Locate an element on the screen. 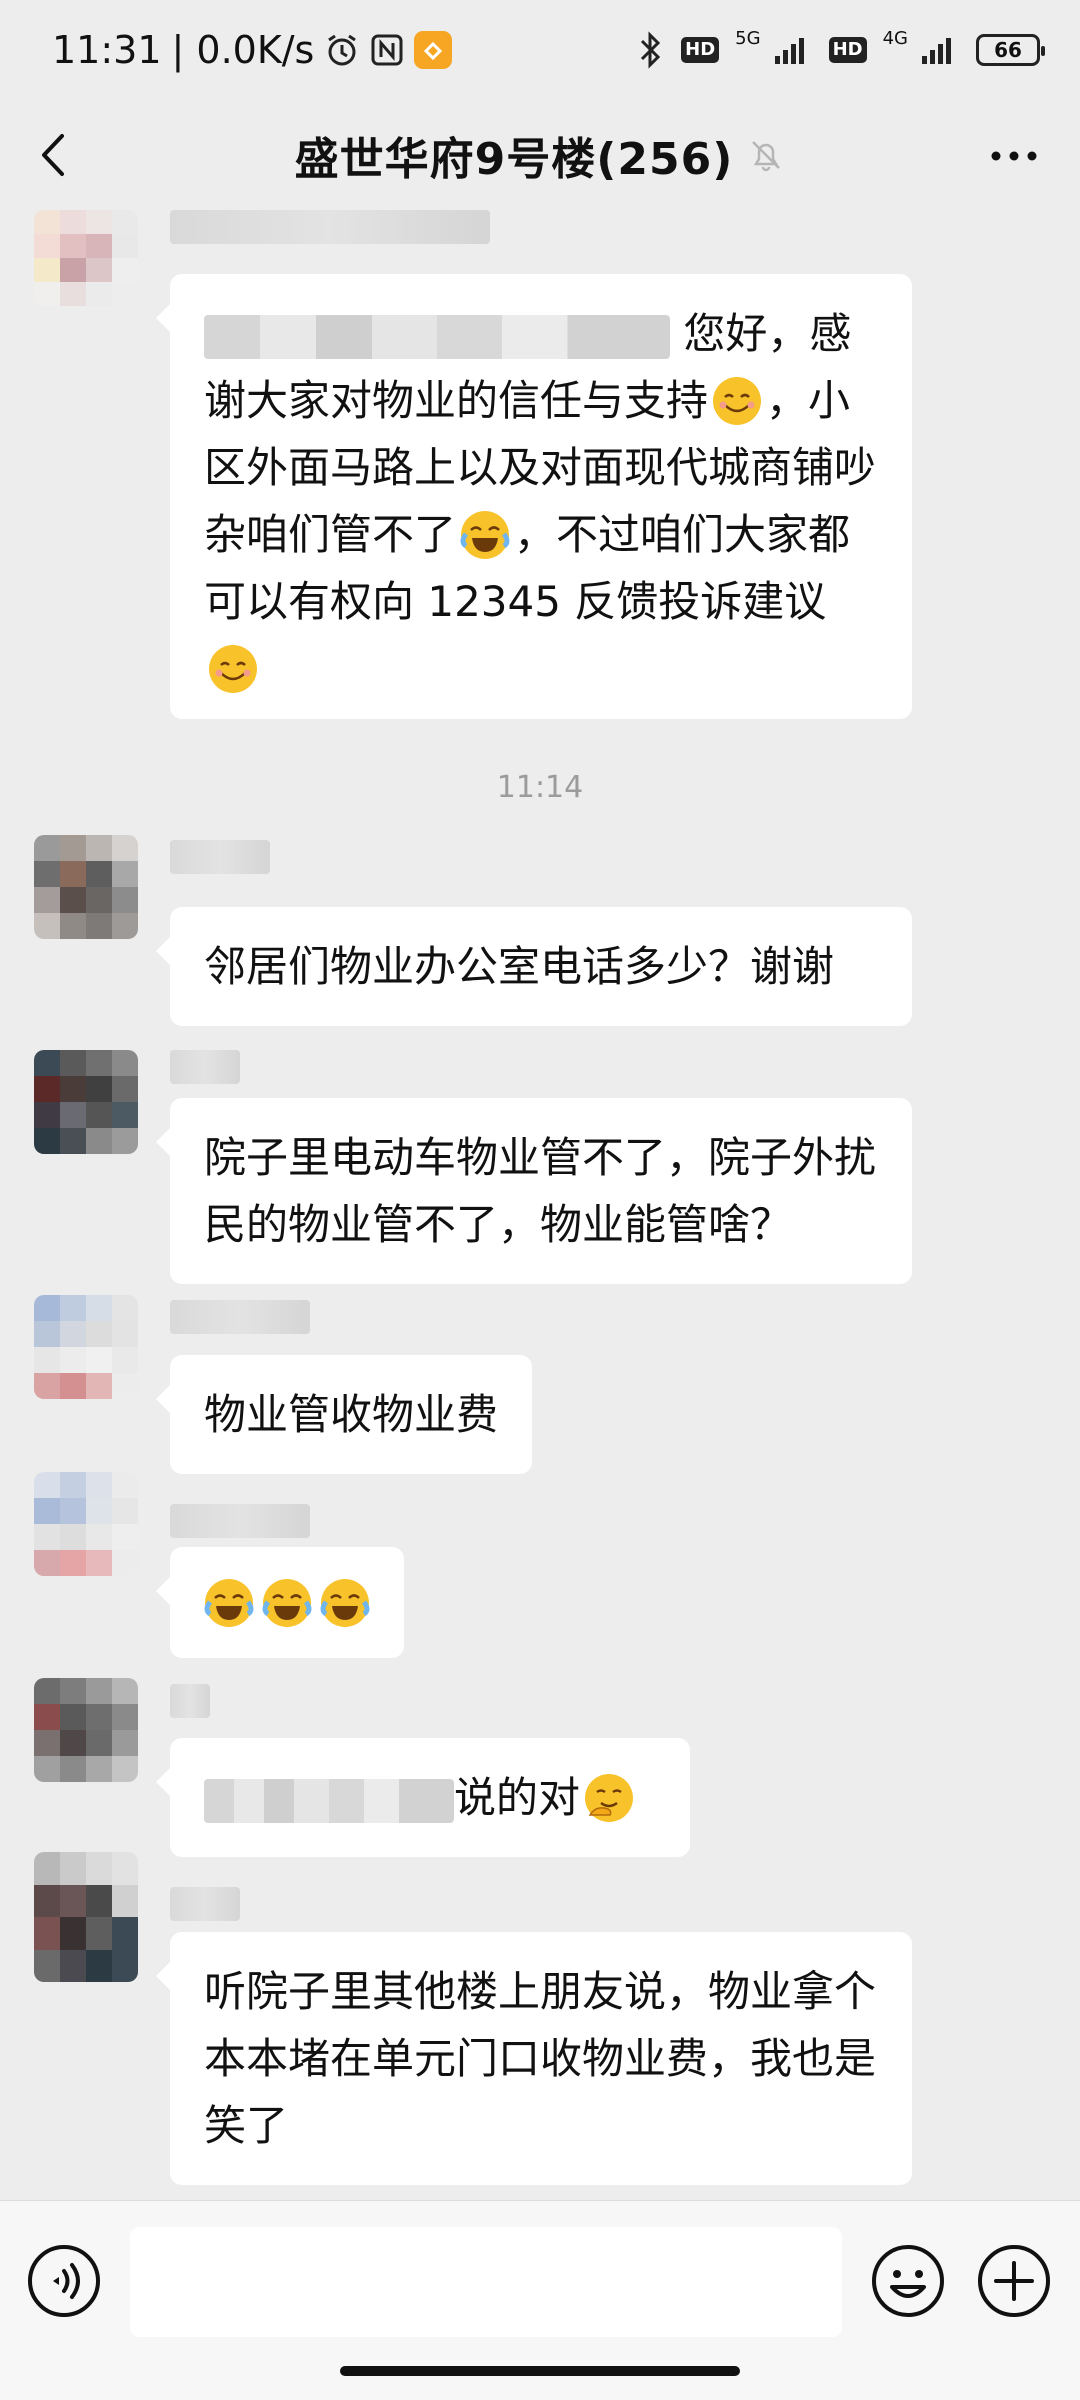 The image size is (1080, 2400). battery-level: 66 is located at coordinates (1008, 50).